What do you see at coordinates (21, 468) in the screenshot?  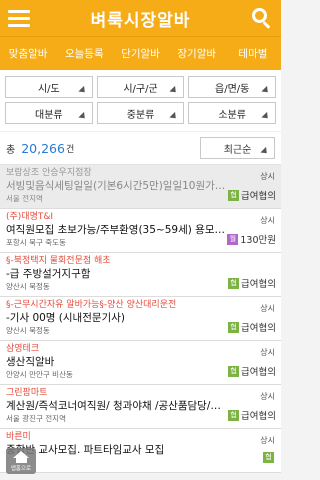 I see `app-home-label: 앱홈으로` at bounding box center [21, 468].